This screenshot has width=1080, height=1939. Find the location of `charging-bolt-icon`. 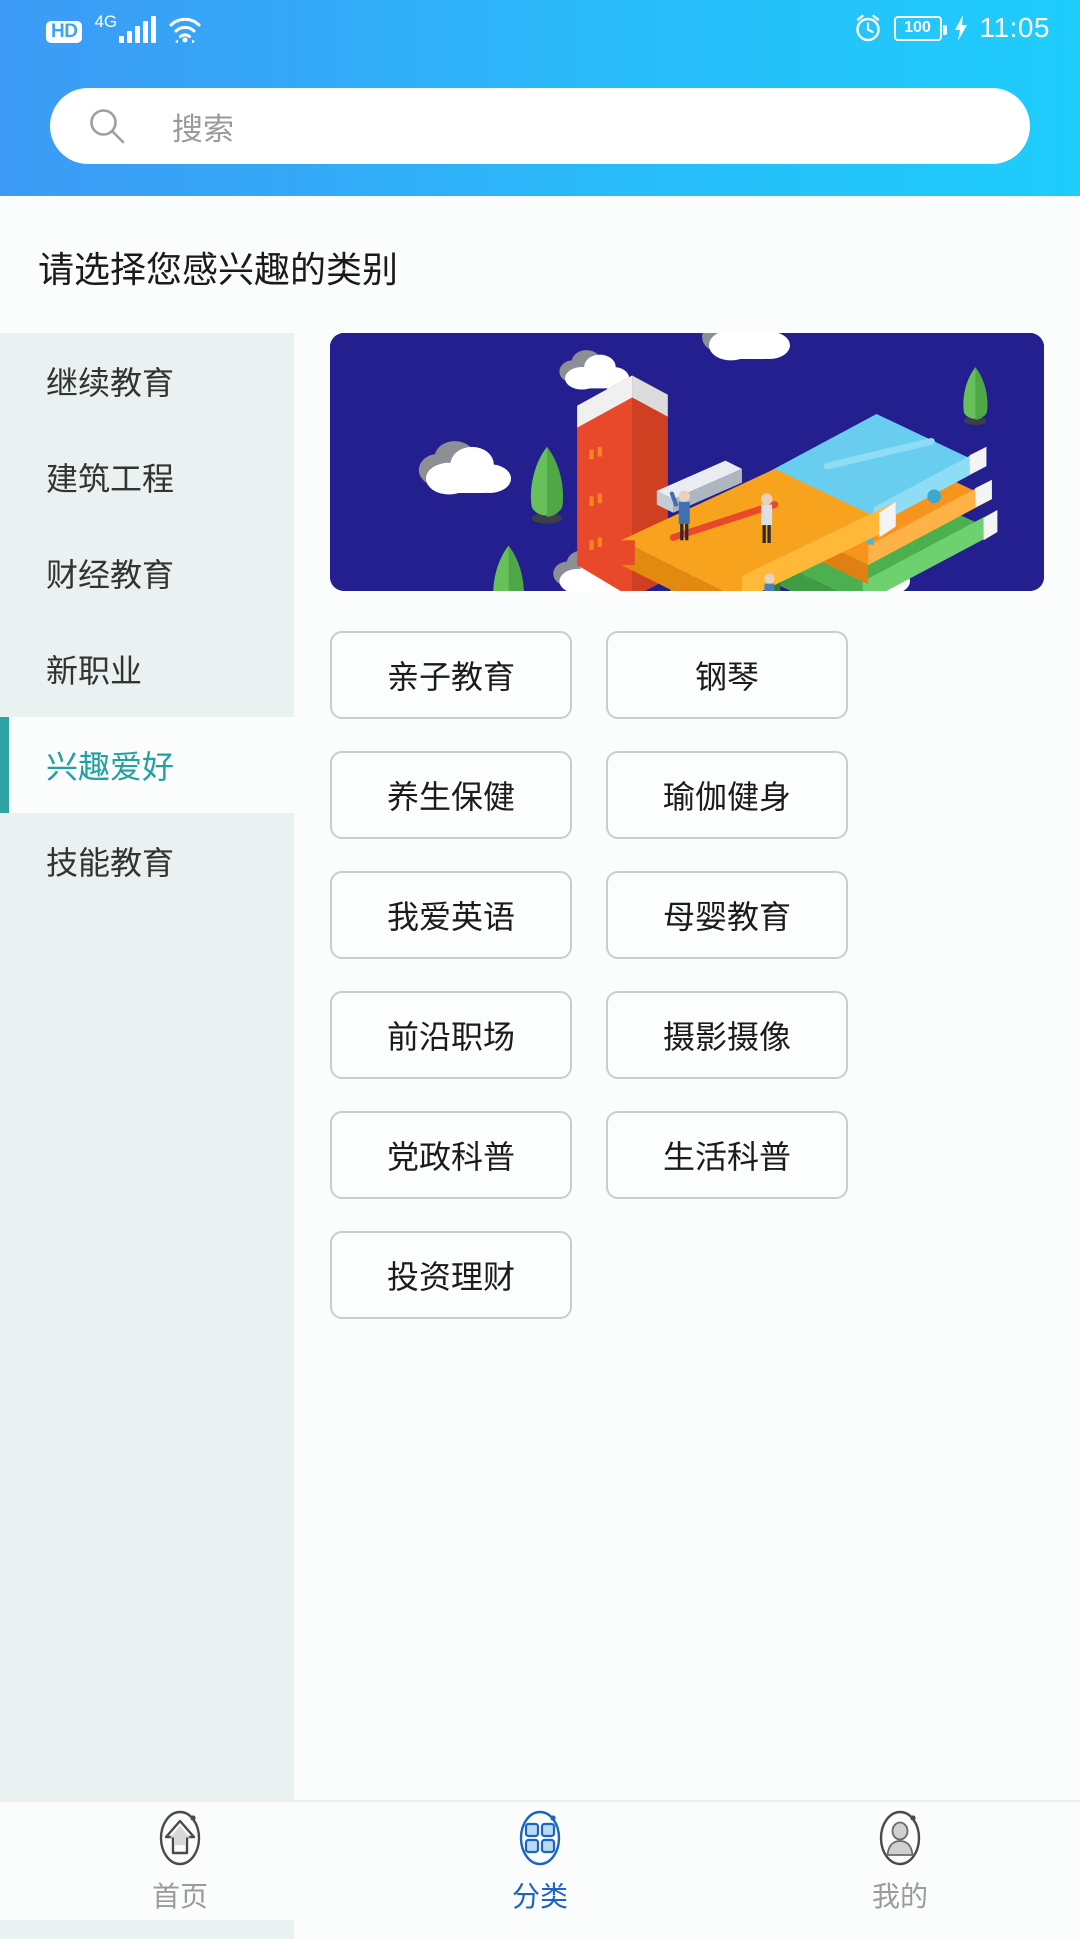

charging-bolt-icon is located at coordinates (961, 28).